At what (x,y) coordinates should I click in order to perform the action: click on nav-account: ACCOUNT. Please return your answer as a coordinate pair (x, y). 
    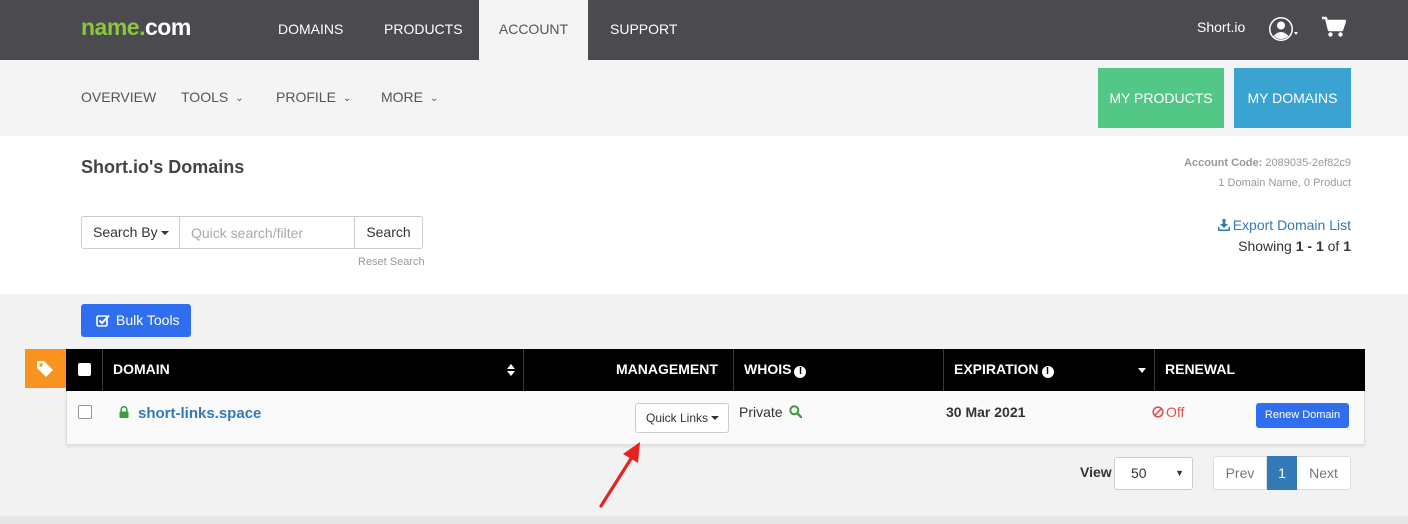
    Looking at the image, I should click on (533, 30).